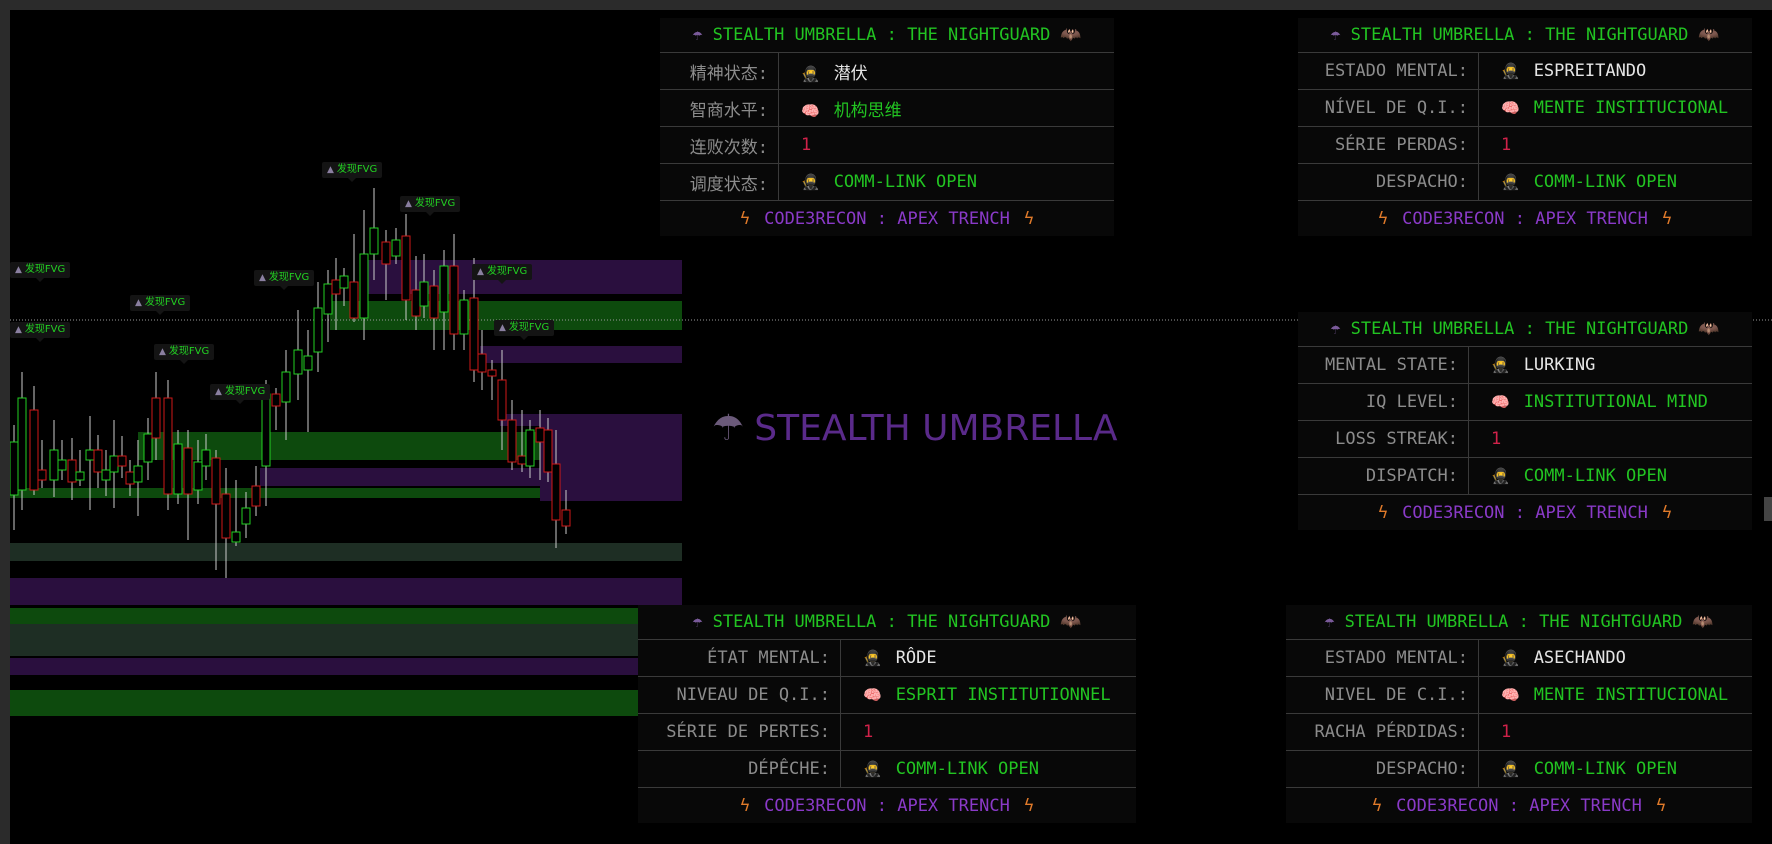 This screenshot has width=1772, height=844. Describe the element at coordinates (719, 108) in the screenshot. I see `row-label: 智商水平:` at that location.